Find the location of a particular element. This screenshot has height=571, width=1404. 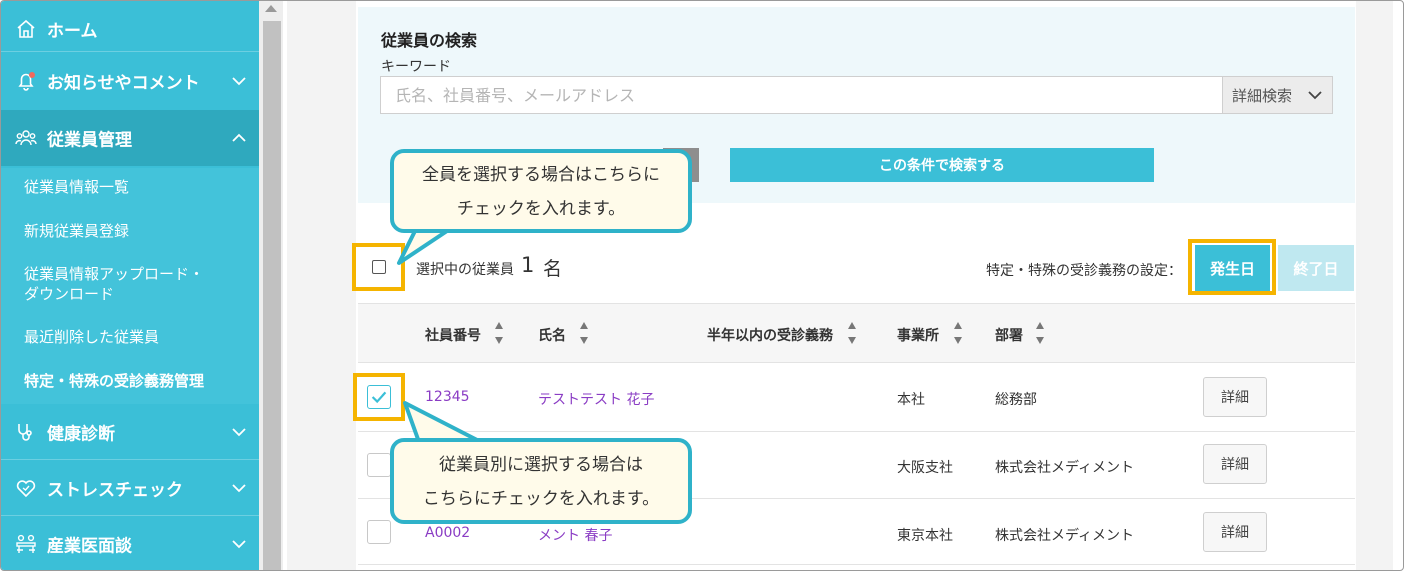

select-all-callout: 全員を選択する場合はこちらに チェックを入れます。 is located at coordinates (541, 191).